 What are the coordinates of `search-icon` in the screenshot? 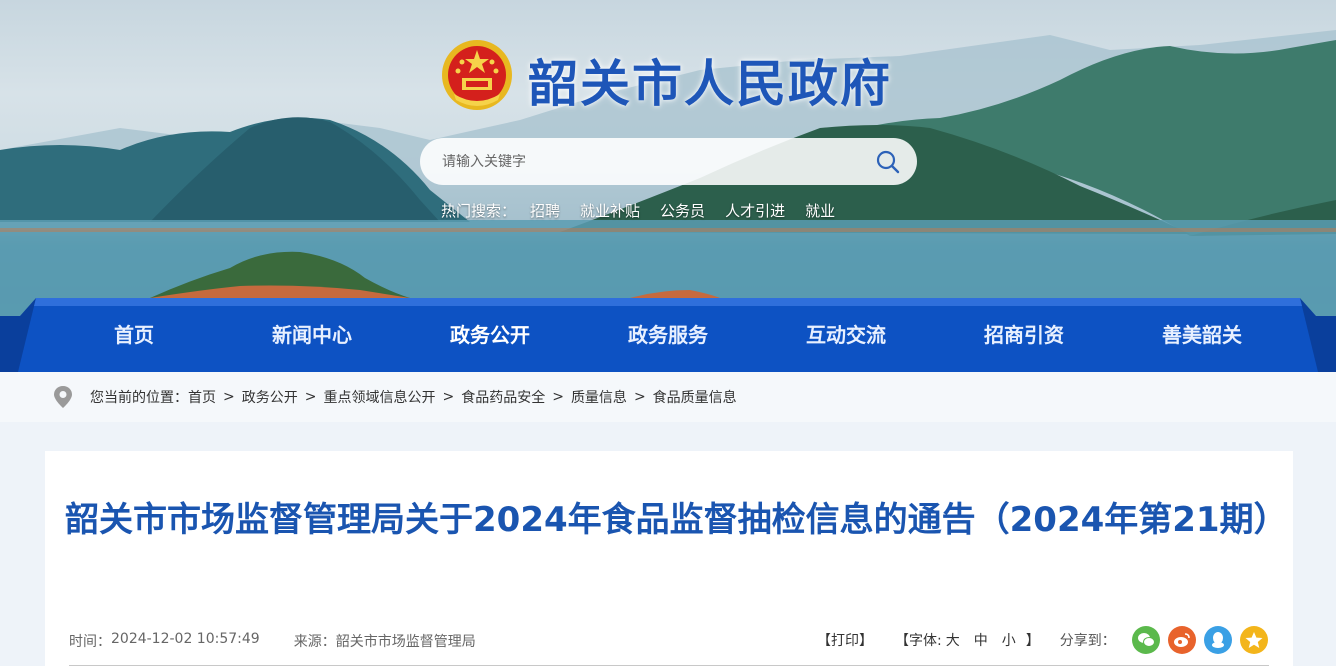 It's located at (888, 162).